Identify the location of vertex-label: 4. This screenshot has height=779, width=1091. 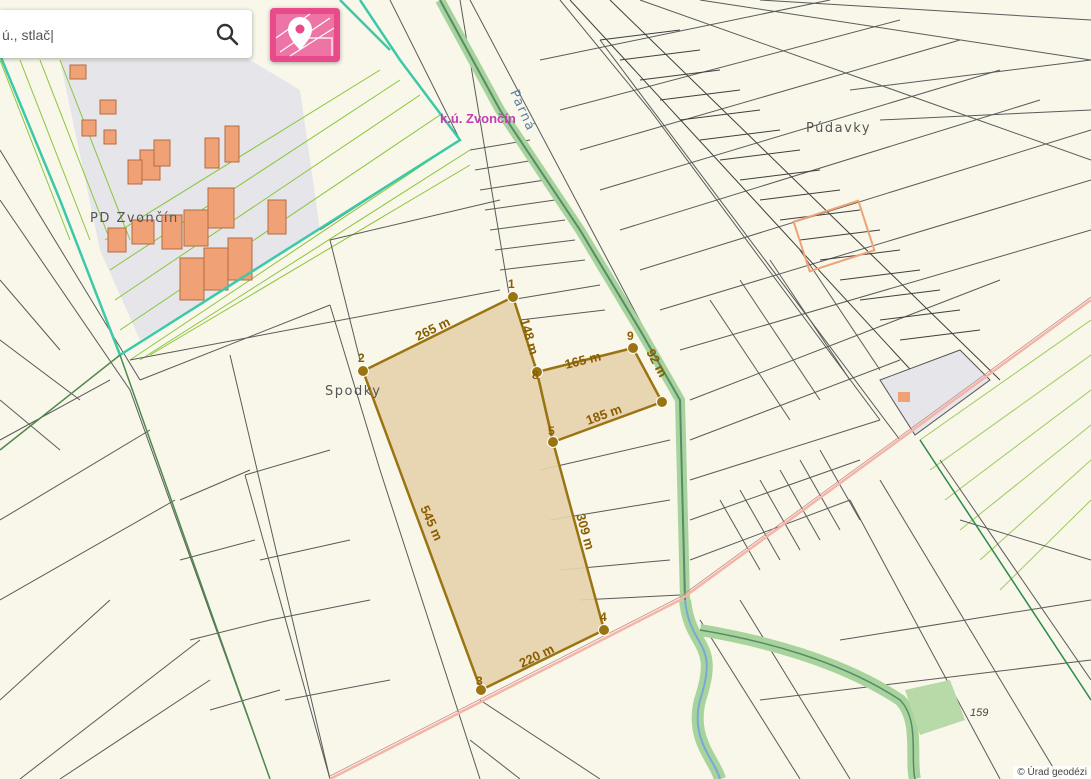
(603, 617).